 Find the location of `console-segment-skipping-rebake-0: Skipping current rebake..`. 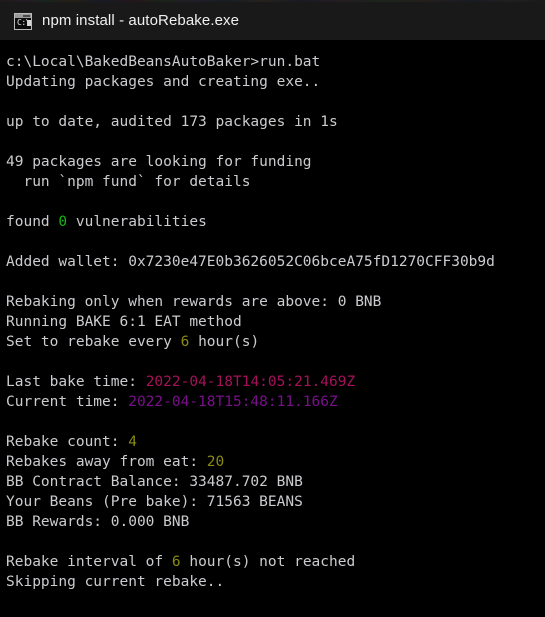

console-segment-skipping-rebake-0: Skipping current rebake.. is located at coordinates (115, 582).